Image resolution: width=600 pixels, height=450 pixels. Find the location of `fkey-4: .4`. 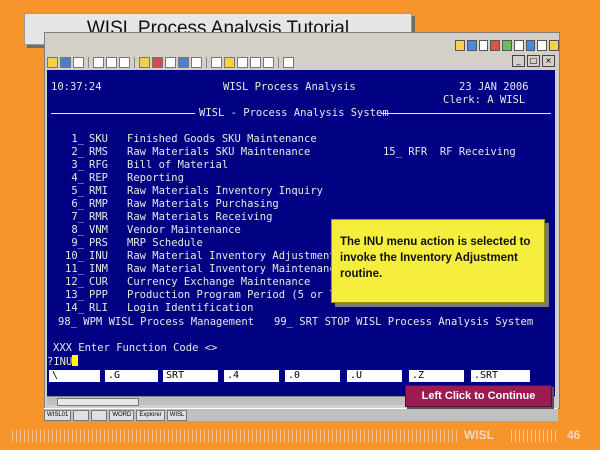

fkey-4: .4 is located at coordinates (251, 376).